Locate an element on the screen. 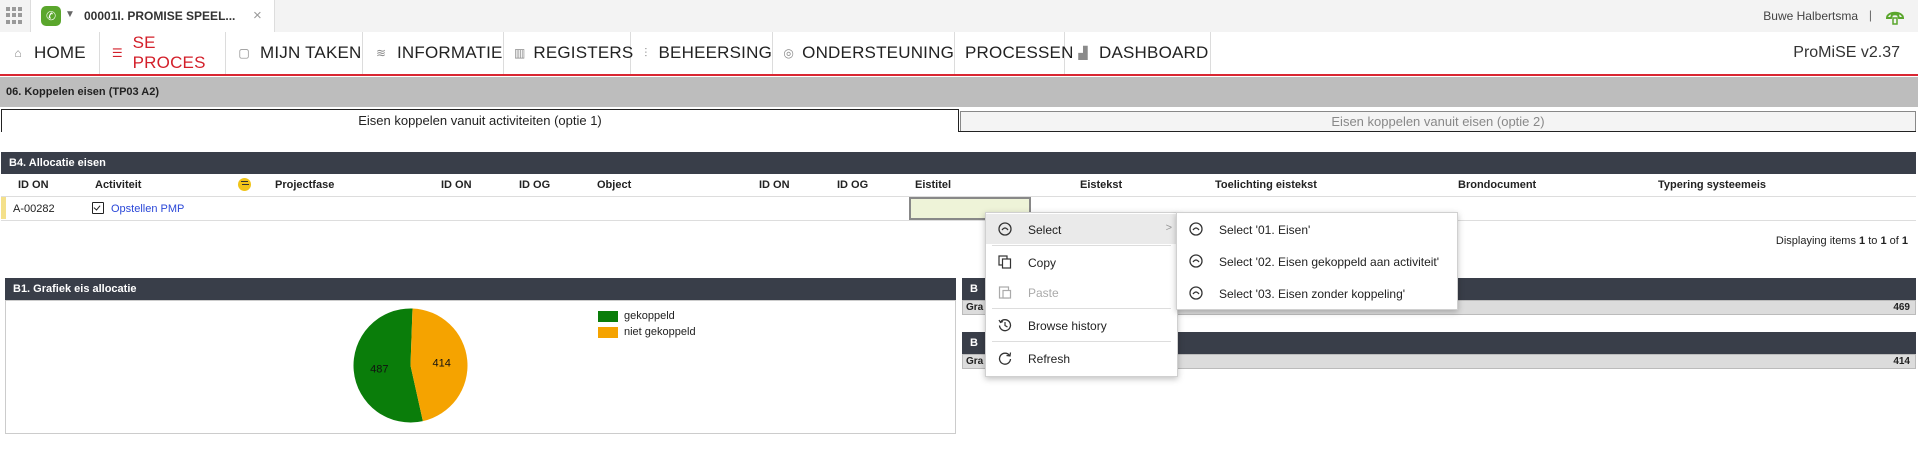 This screenshot has height=460, width=1918. right-panel-1-value: 469 is located at coordinates (1901, 307).